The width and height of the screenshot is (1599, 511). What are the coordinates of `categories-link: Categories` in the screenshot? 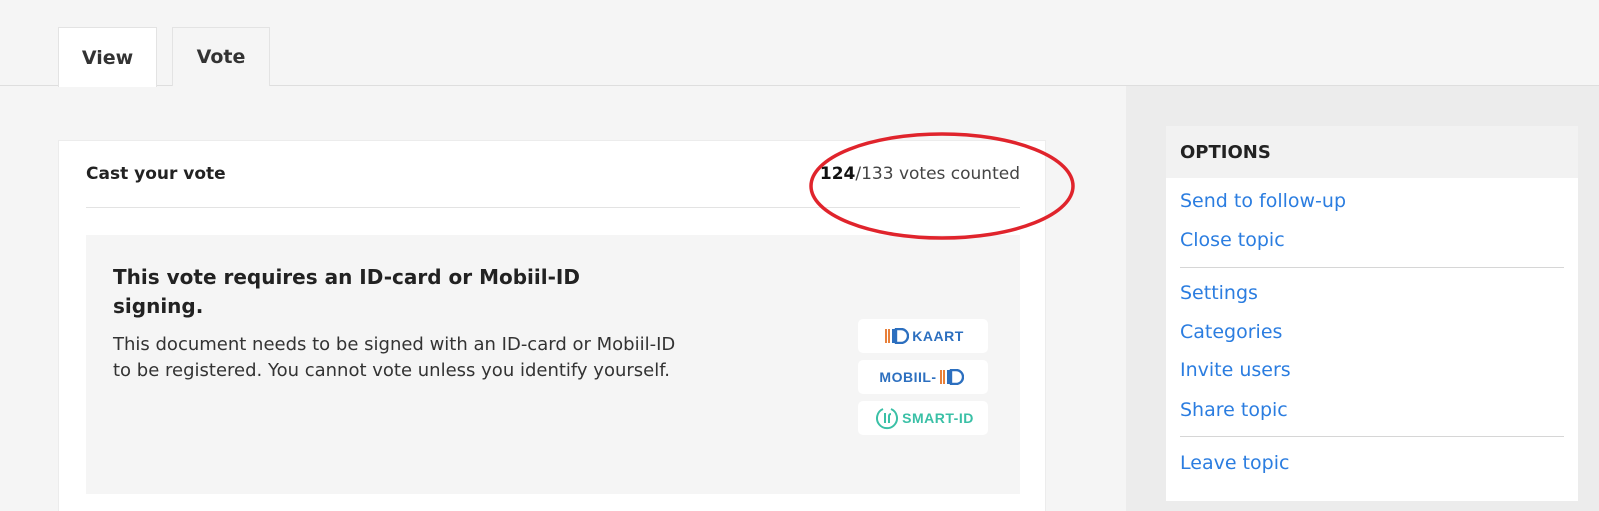 It's located at (1231, 332).